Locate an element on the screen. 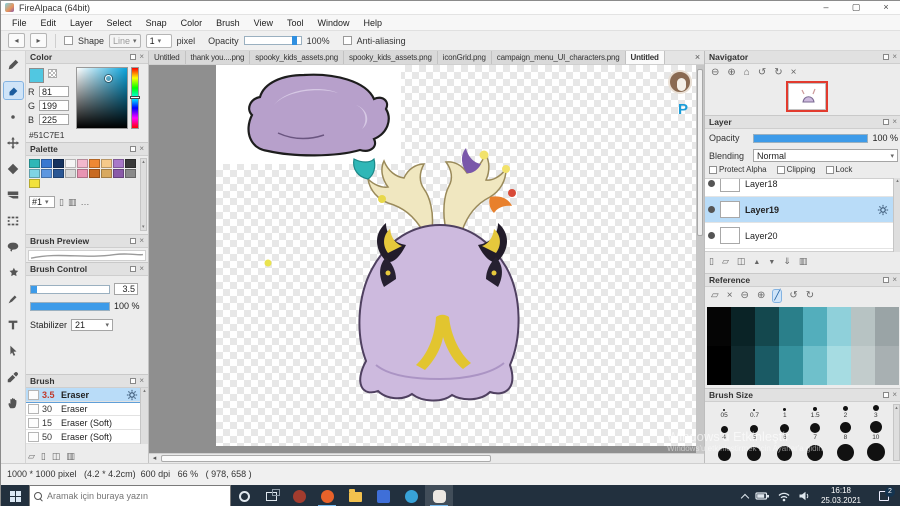 The height and width of the screenshot is (506, 900). move-layer-down-icon is located at coordinates (771, 262).